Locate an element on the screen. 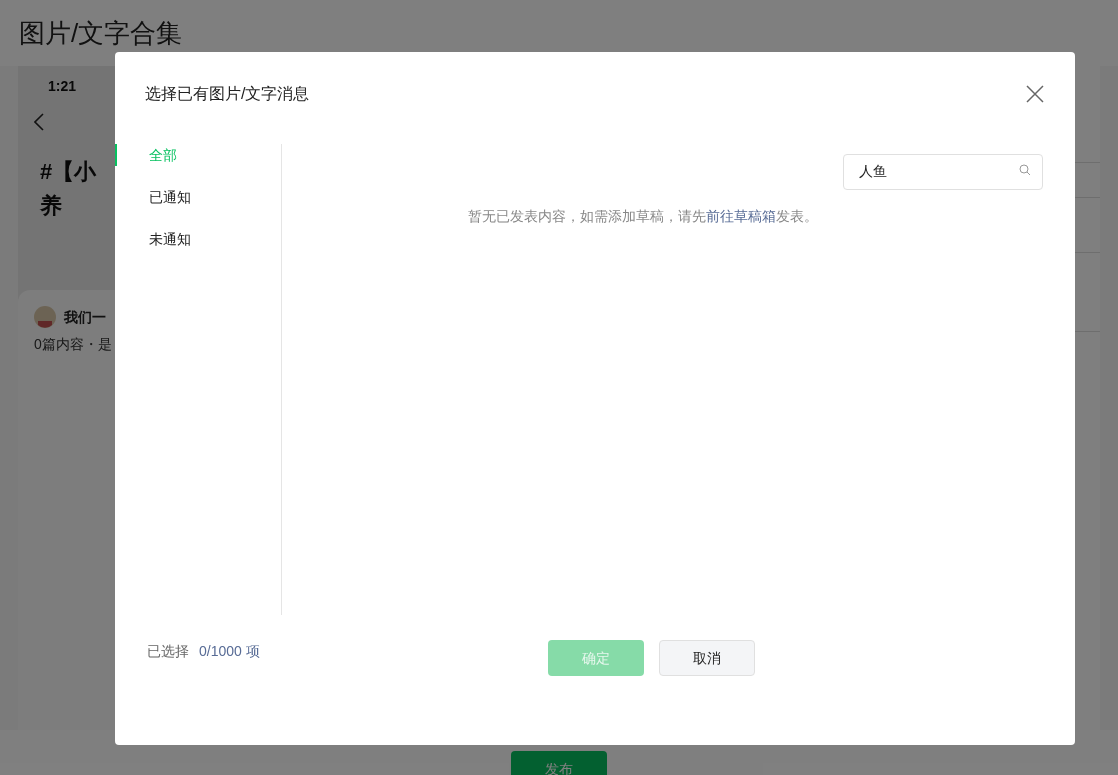 This screenshot has width=1118, height=775. search-icon is located at coordinates (1025, 170).